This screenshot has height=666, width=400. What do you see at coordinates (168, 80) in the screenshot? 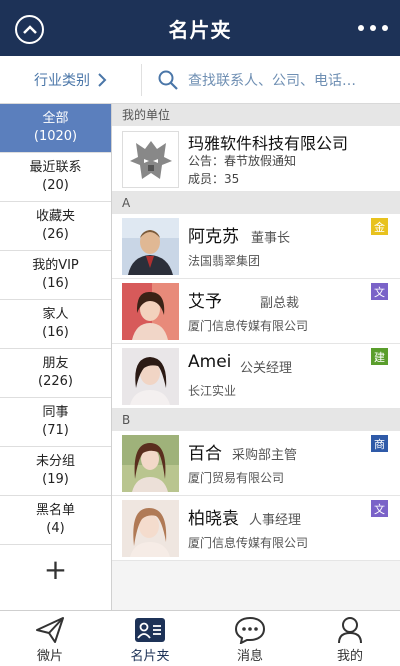
I see `search-icon` at bounding box center [168, 80].